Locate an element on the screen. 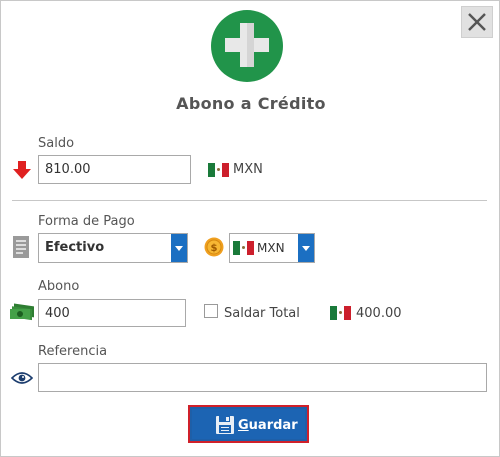  money-icon is located at coordinates (22, 312).